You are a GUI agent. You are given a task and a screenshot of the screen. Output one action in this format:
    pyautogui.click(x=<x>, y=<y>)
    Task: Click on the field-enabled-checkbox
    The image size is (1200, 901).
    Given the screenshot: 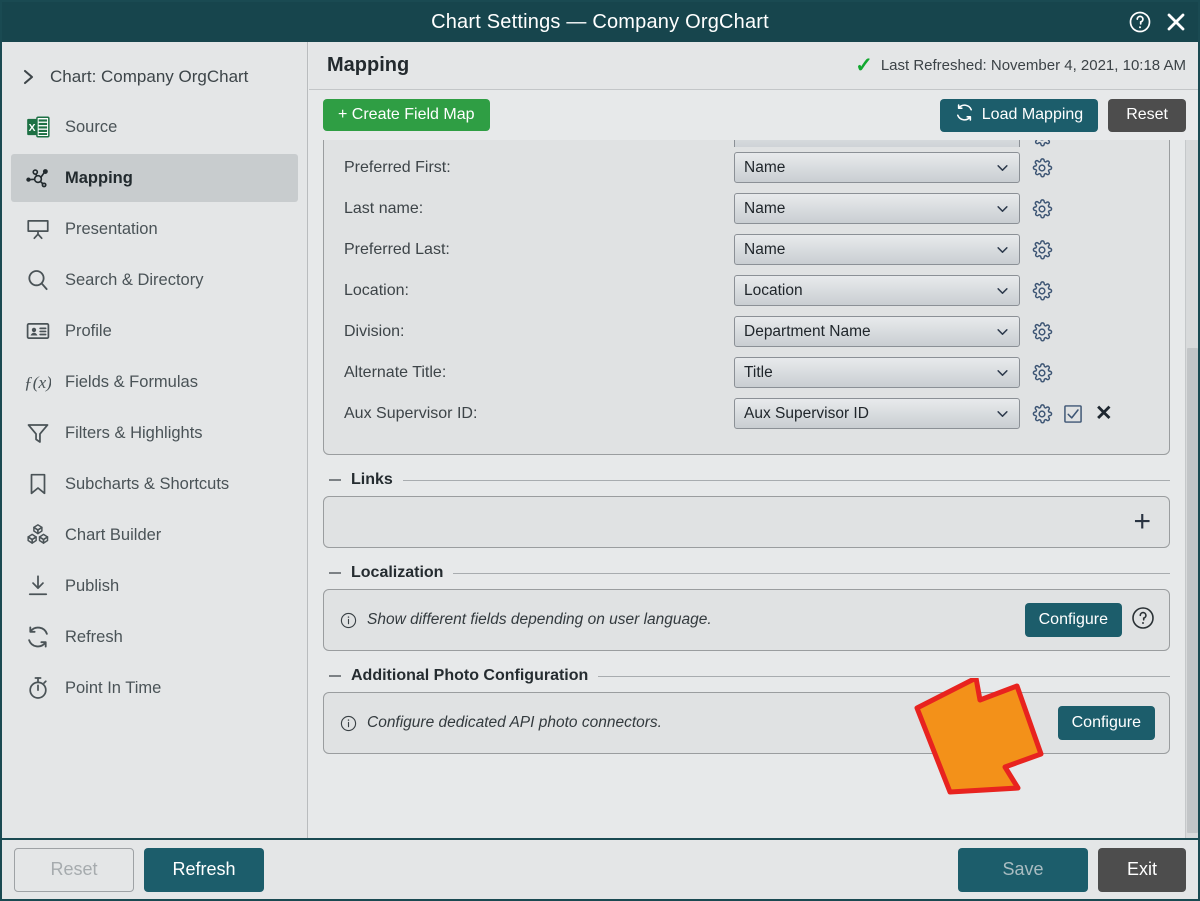 What is the action you would take?
    pyautogui.click(x=1073, y=414)
    